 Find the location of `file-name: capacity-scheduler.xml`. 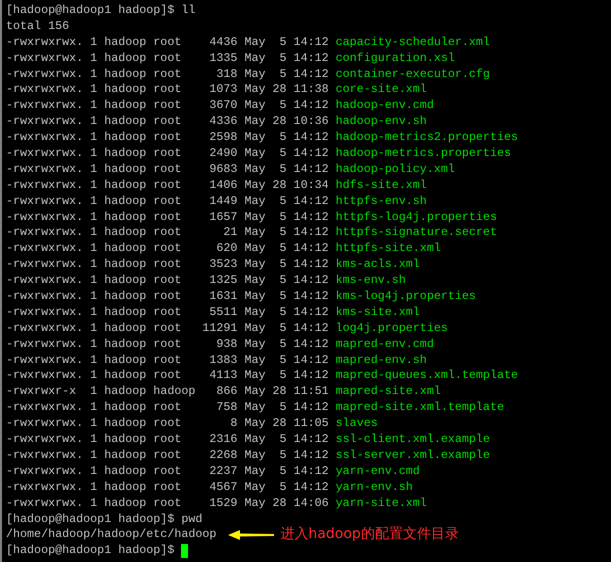

file-name: capacity-scheduler.xml is located at coordinates (413, 42).